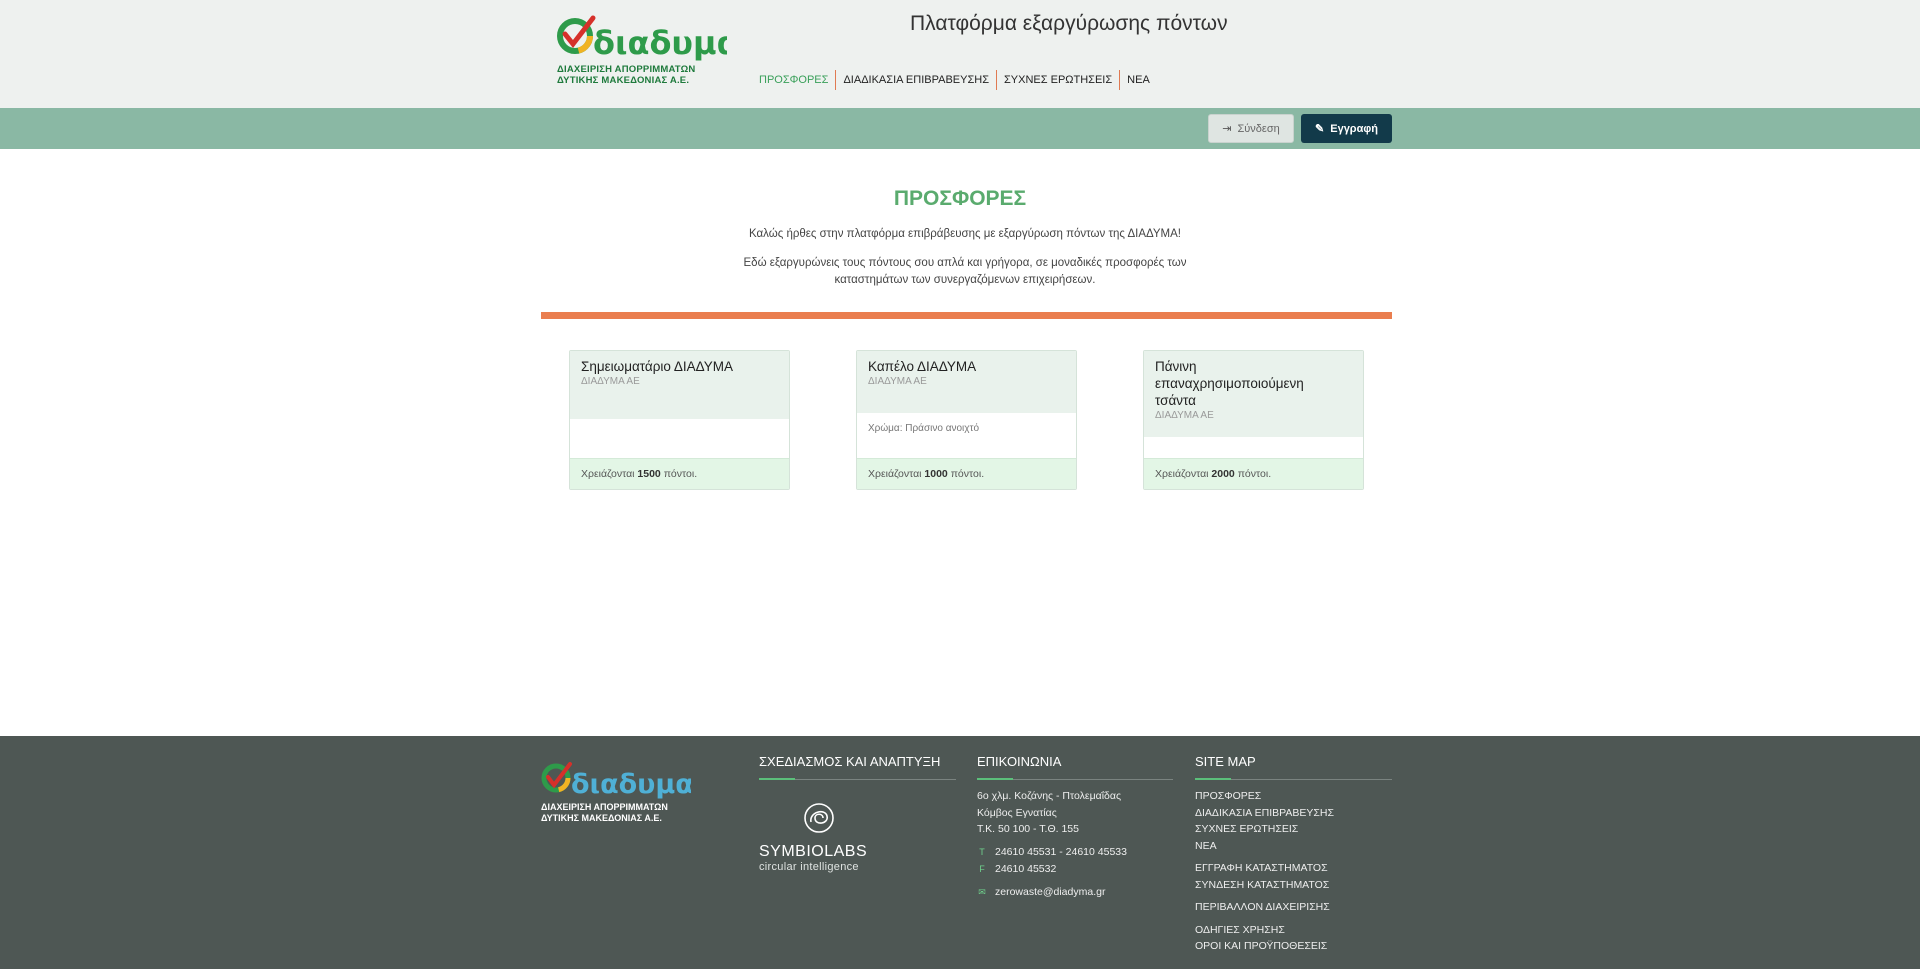 The width and height of the screenshot is (1920, 969). What do you see at coordinates (657, 366) in the screenshot?
I see `offer-title: Σημειωματάριο ΔΙΑΔΥΜΑ` at bounding box center [657, 366].